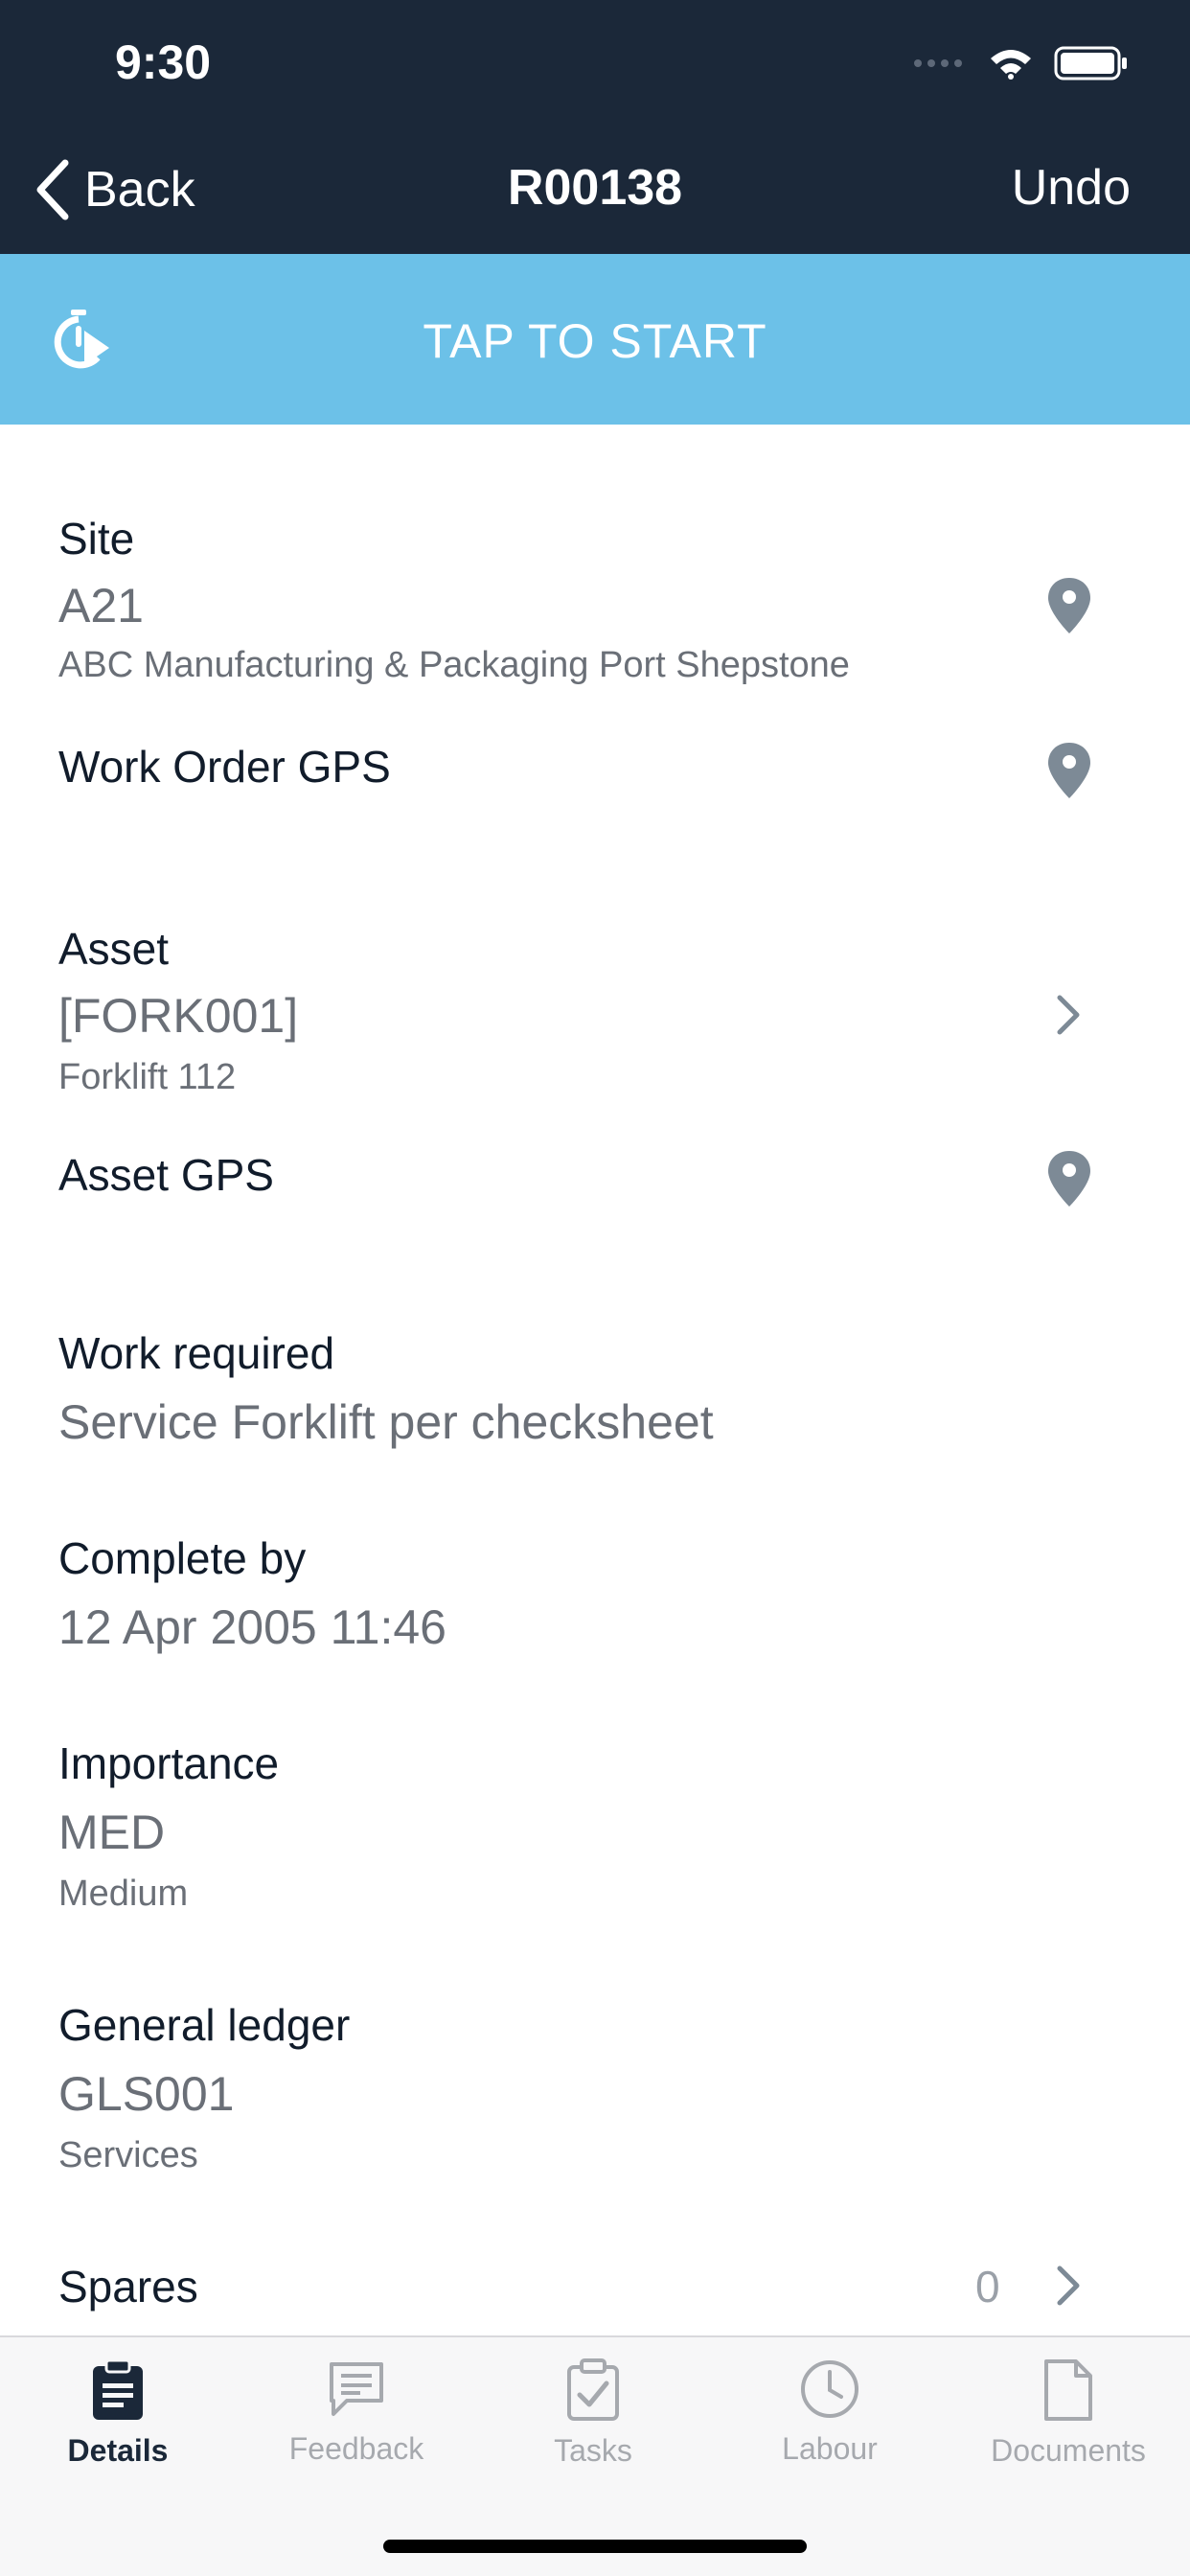  I want to click on status-icons, so click(1020, 65).